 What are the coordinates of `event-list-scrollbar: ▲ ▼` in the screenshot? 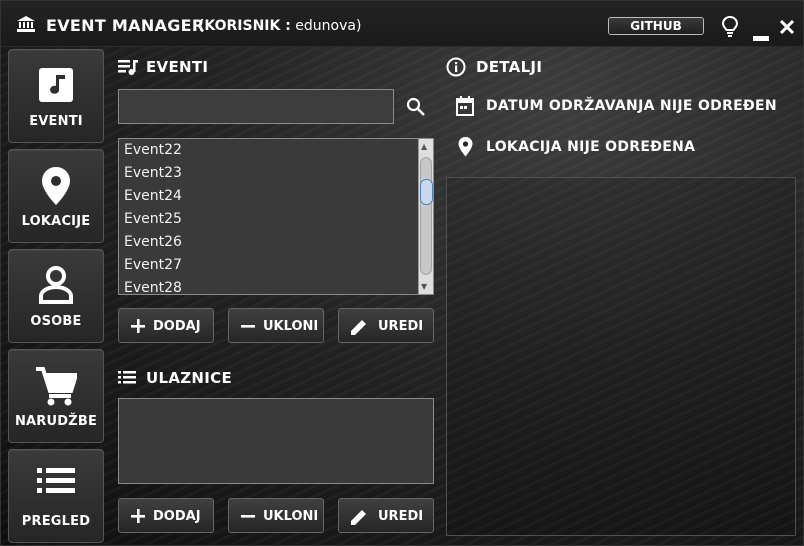 It's located at (425, 216).